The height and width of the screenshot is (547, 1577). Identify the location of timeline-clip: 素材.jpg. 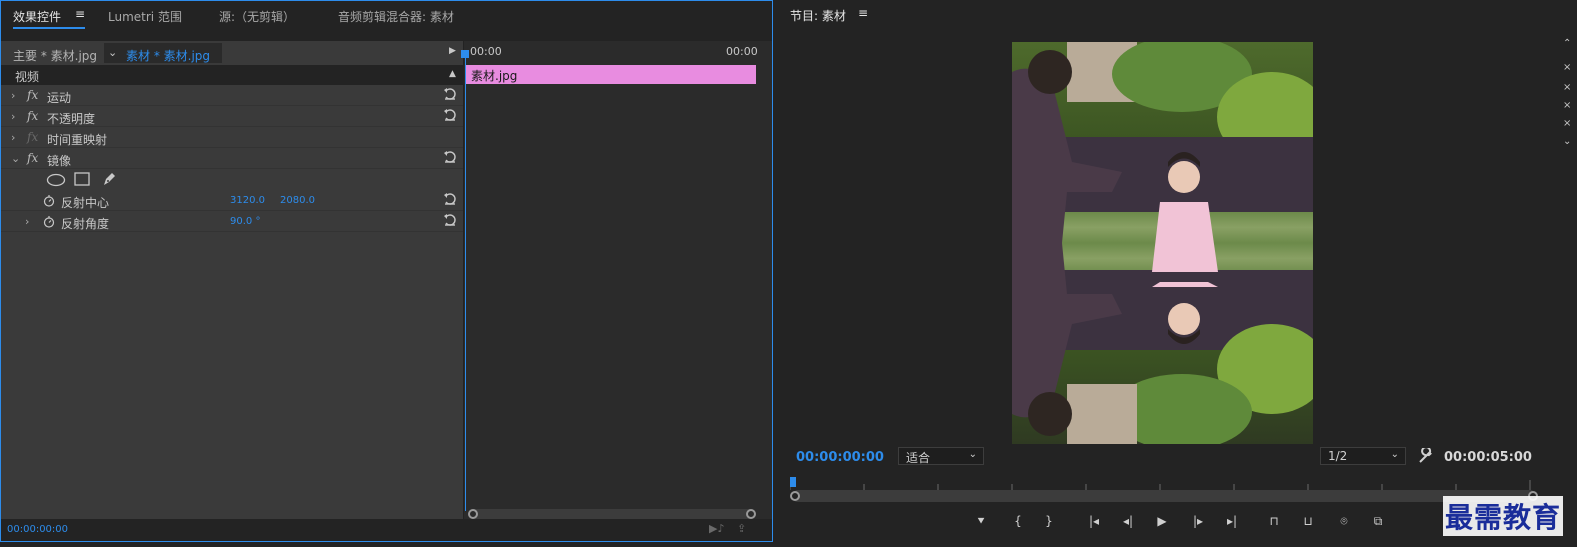
(611, 74).